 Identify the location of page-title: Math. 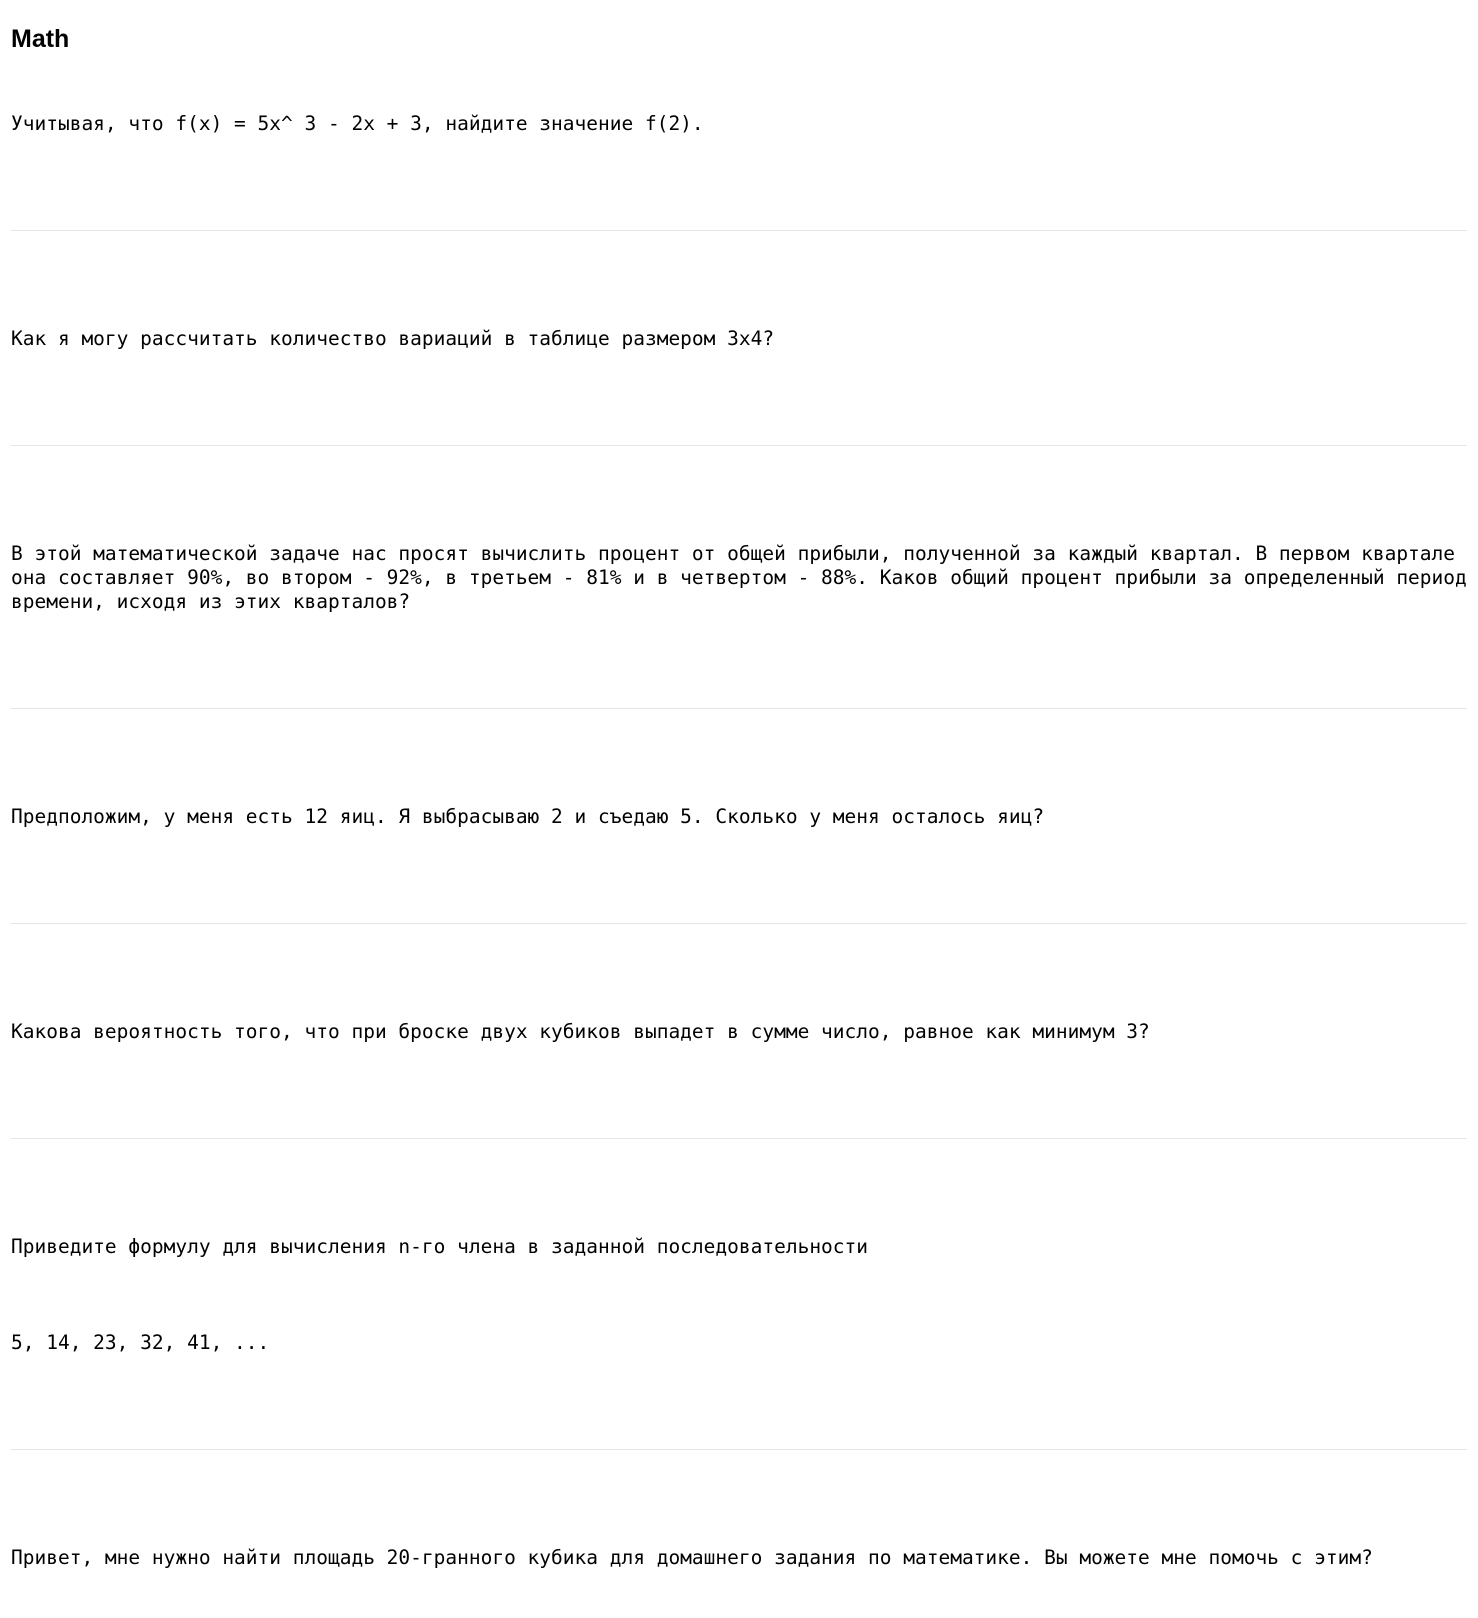
(40, 39).